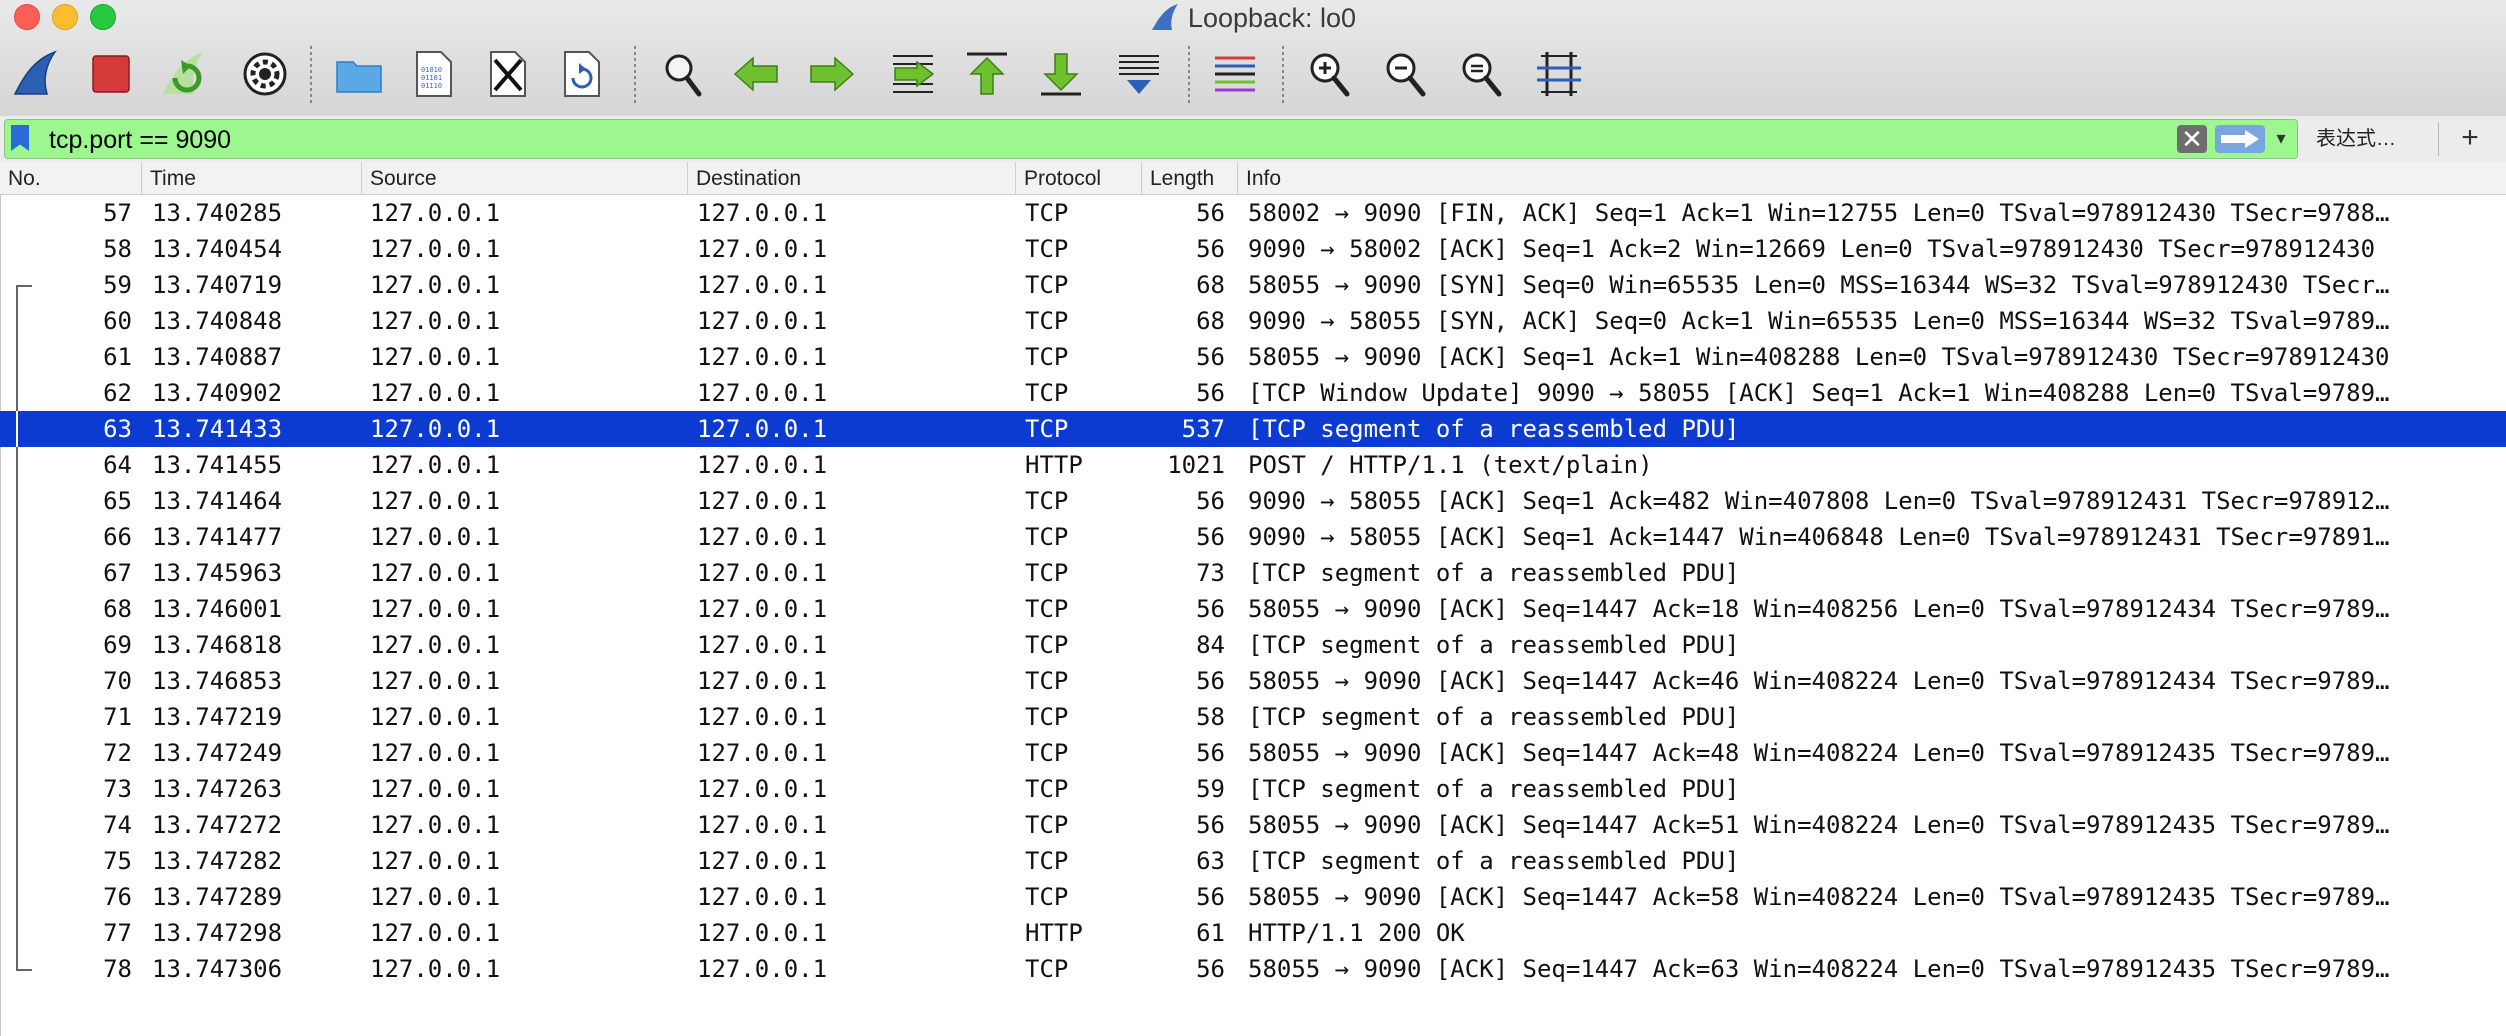  I want to click on column-header-protocol: Protocol, so click(1079, 178).